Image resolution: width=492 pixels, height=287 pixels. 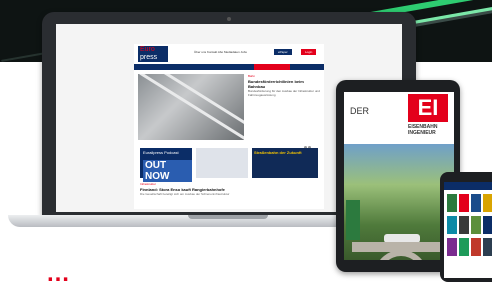 I want to click on subtitle-line: INGENIEUR, so click(x=422, y=133).